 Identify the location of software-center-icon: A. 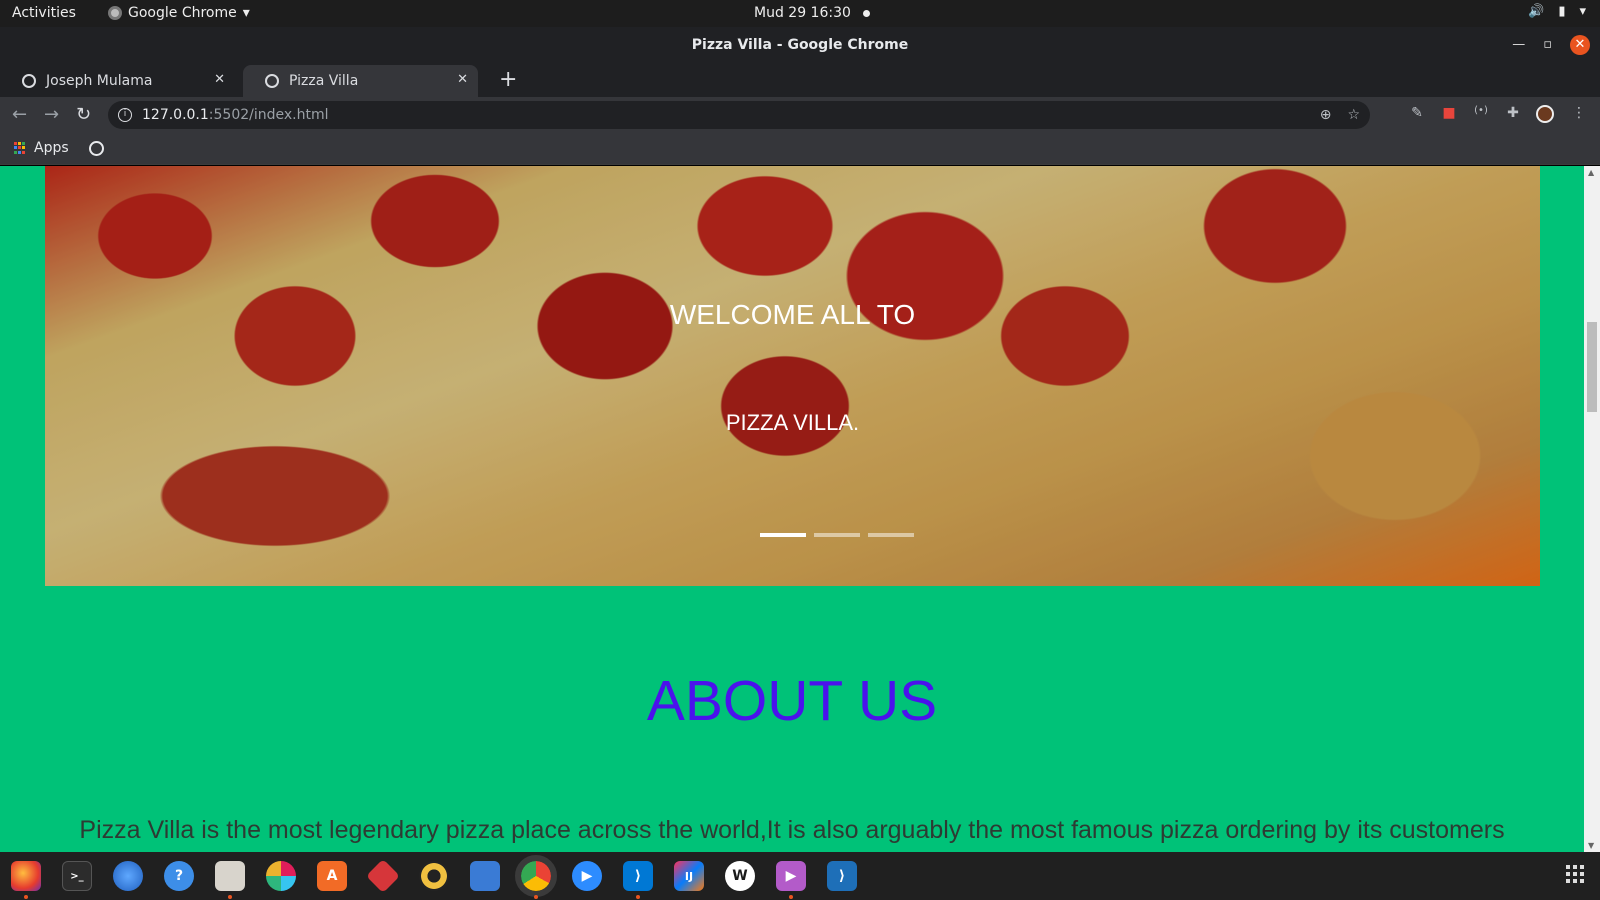
(332, 876).